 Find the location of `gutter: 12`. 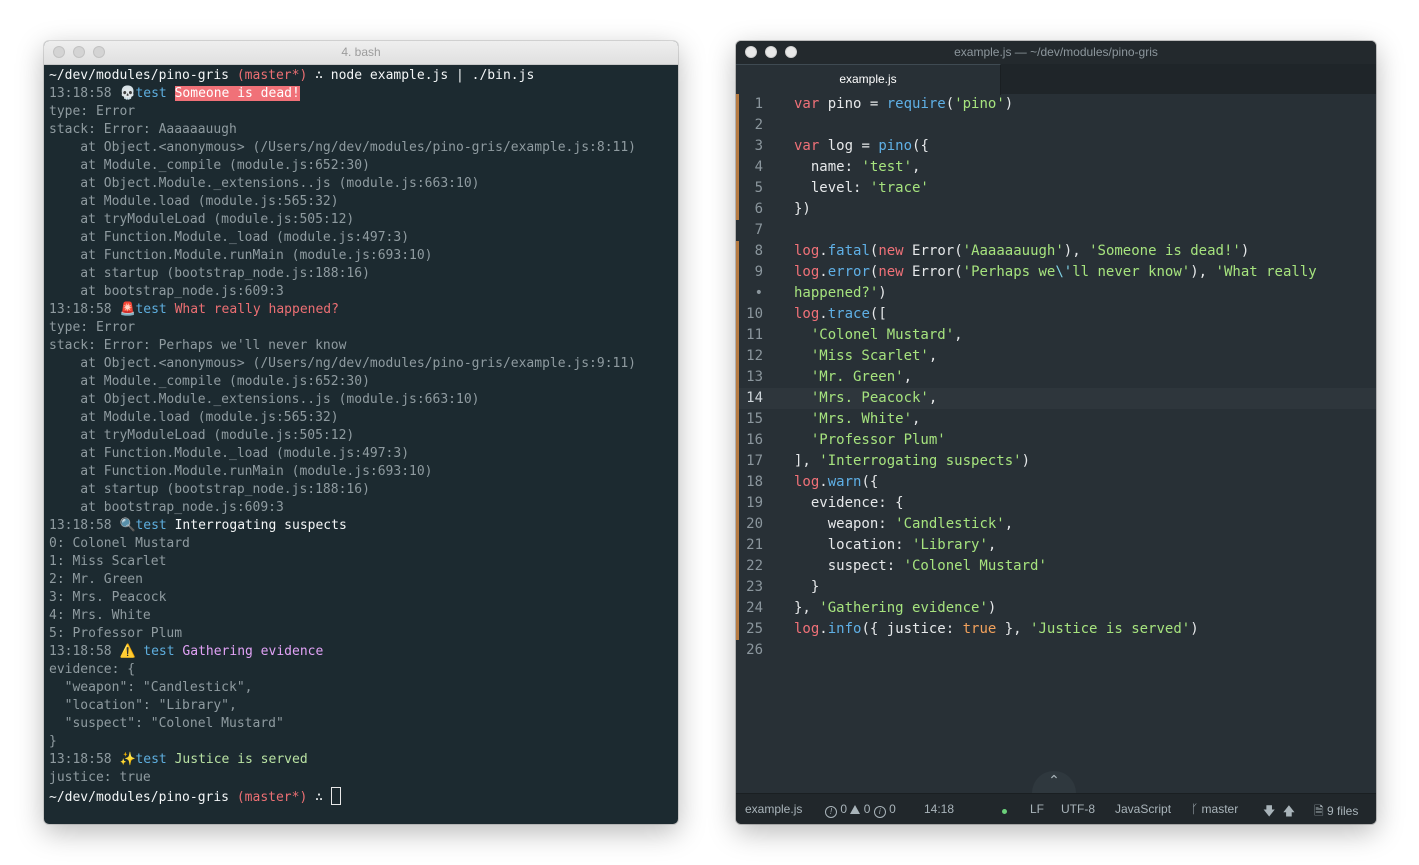

gutter: 12 is located at coordinates (766, 356).